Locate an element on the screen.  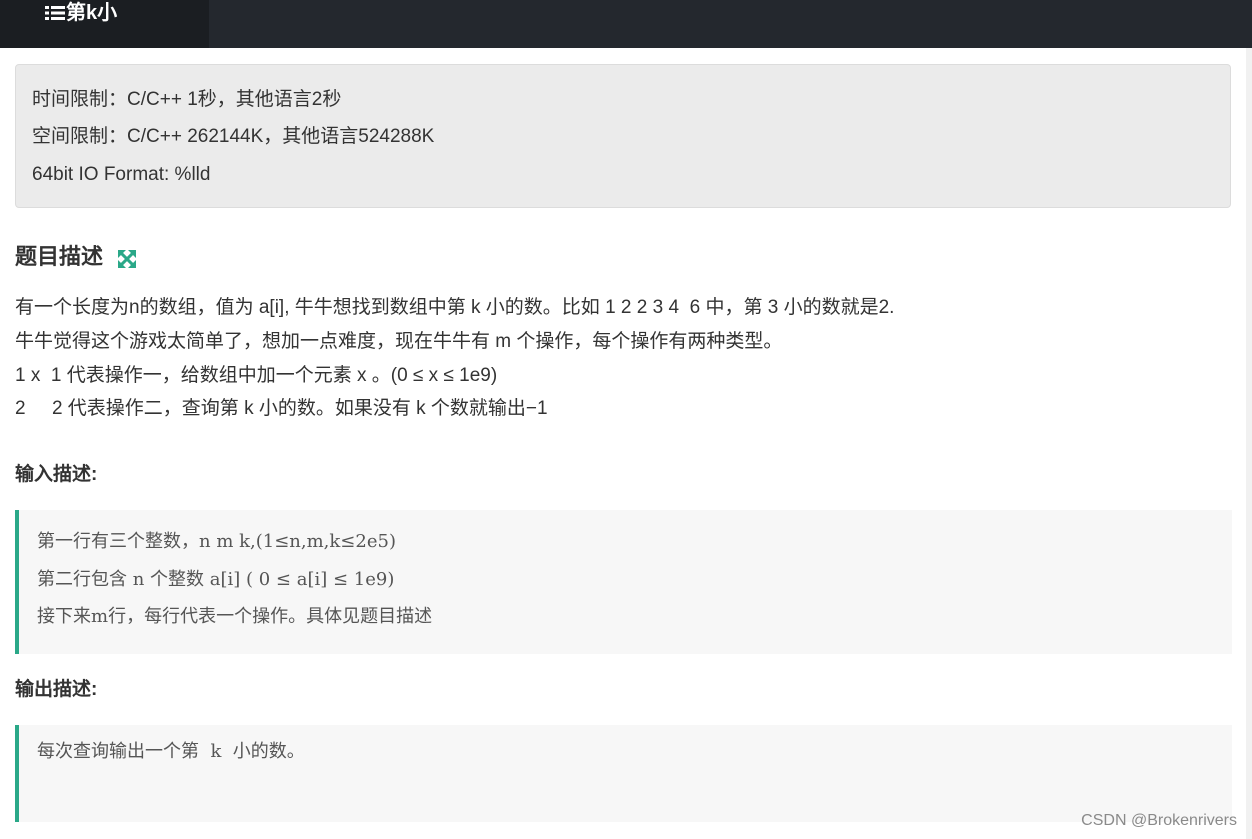
output-heading: 输出描述: is located at coordinates (56, 689).